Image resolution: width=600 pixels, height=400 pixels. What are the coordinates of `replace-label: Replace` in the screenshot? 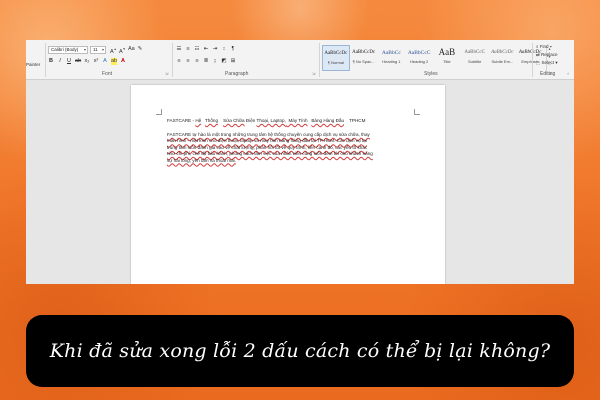 It's located at (549, 54).